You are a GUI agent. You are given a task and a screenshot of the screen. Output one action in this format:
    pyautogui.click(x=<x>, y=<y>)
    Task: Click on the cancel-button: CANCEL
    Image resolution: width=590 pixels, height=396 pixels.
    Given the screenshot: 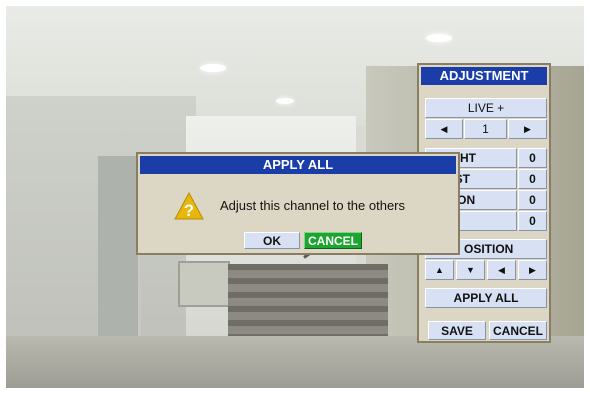 What is the action you would take?
    pyautogui.click(x=518, y=330)
    